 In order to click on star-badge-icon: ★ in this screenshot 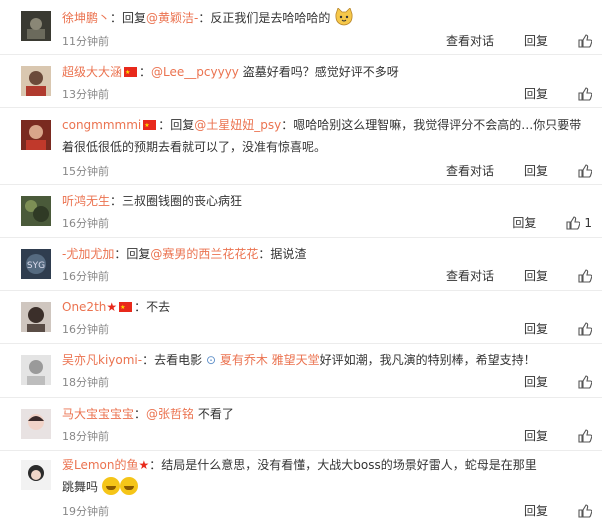, I will do `click(144, 465)`.